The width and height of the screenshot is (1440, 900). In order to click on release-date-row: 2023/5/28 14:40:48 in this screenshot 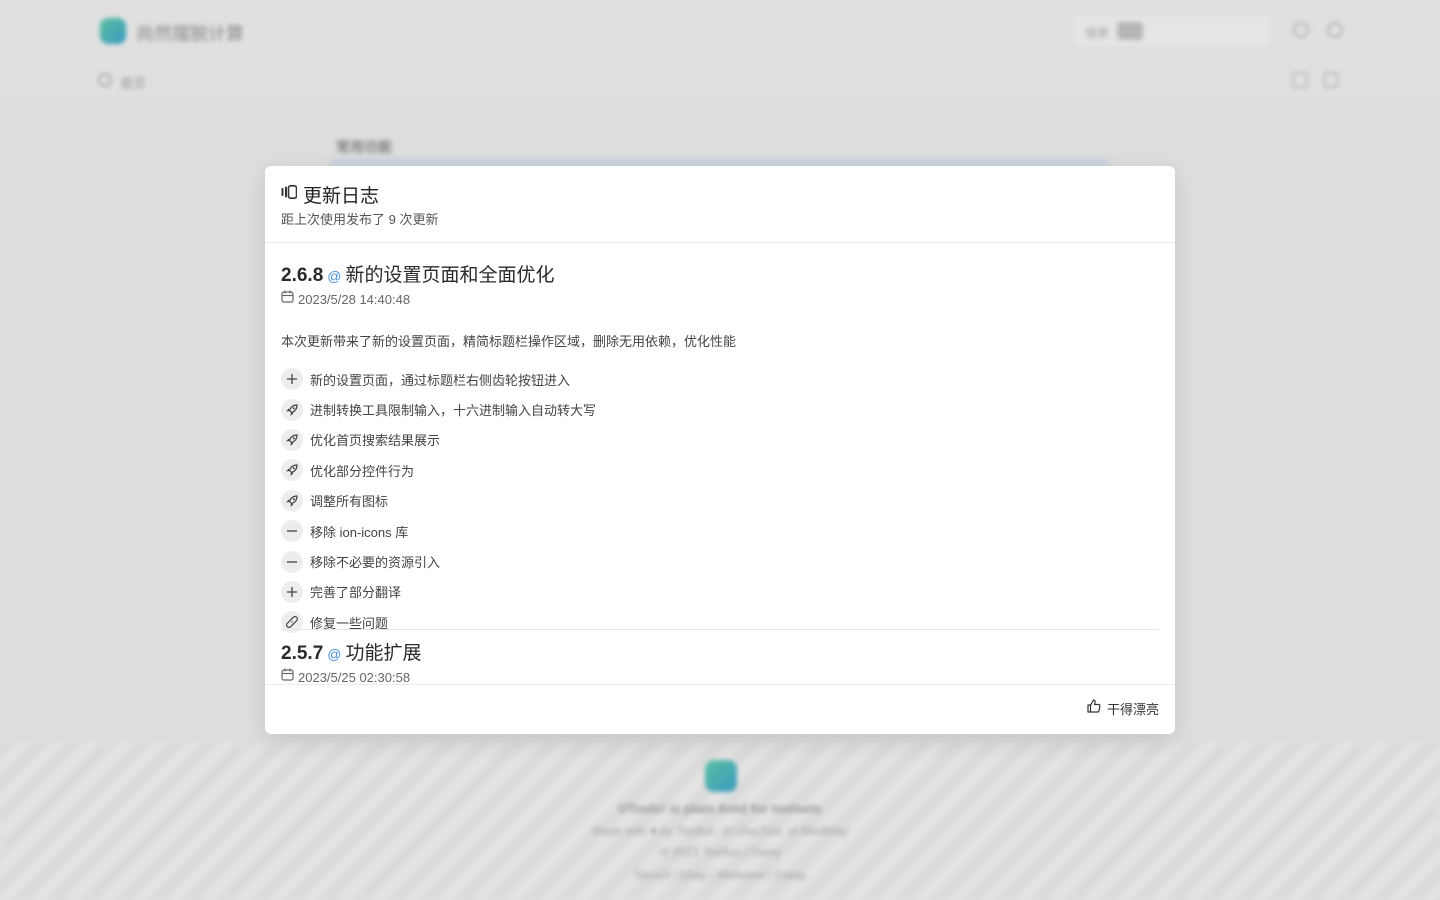, I will do `click(720, 299)`.